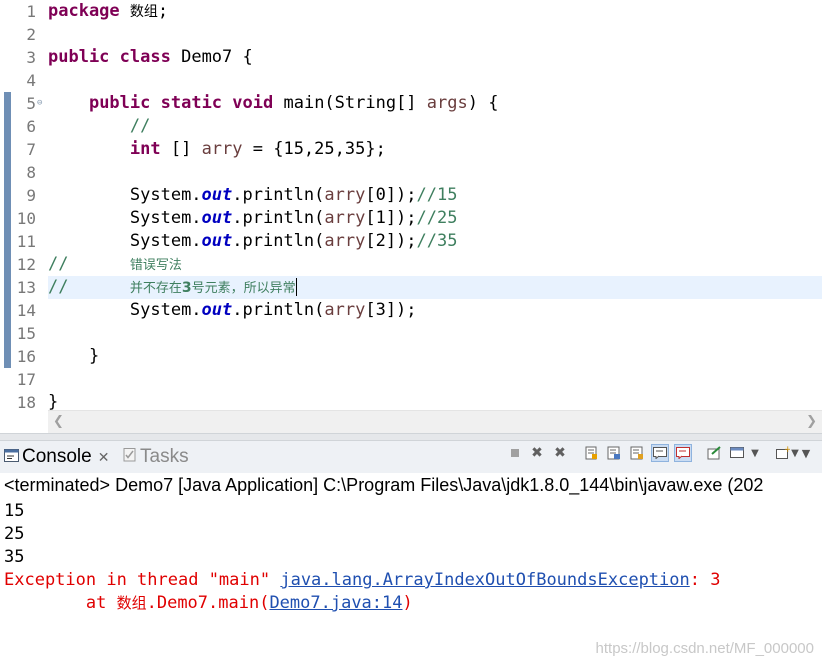  What do you see at coordinates (26, 287) in the screenshot?
I see `line-number: 13` at bounding box center [26, 287].